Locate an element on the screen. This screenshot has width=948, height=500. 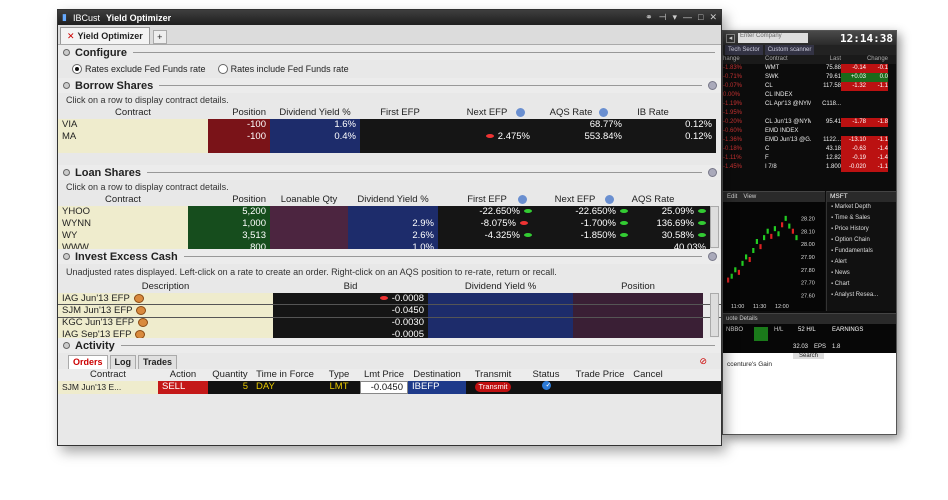
loan-scrollbar is located at coordinates (714, 227).